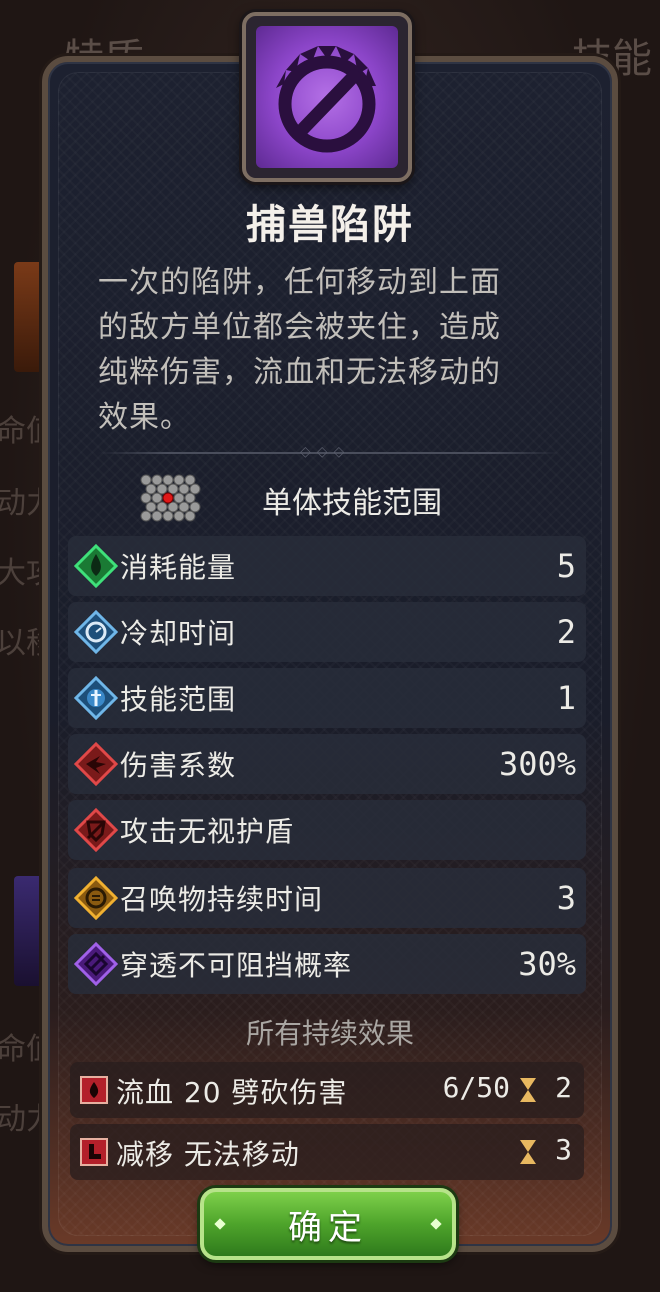 This screenshot has width=660, height=1292. I want to click on stat-label: 技能范围, so click(178, 699).